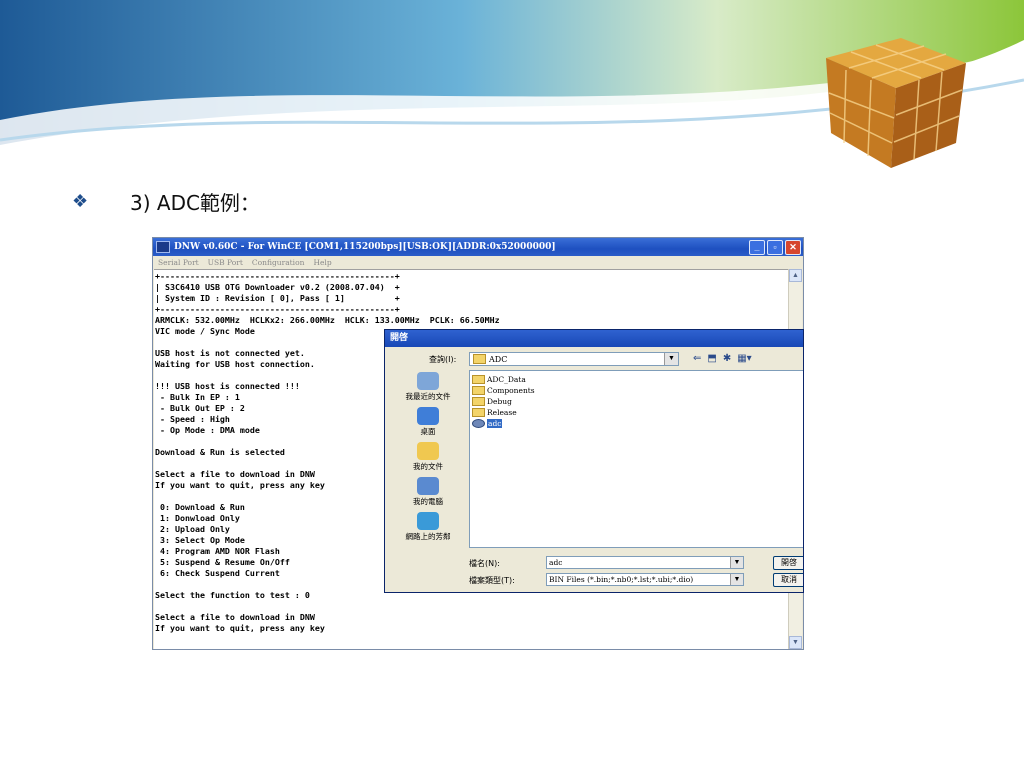  Describe the element at coordinates (788, 563) in the screenshot. I see `open-button: 開啓` at that location.